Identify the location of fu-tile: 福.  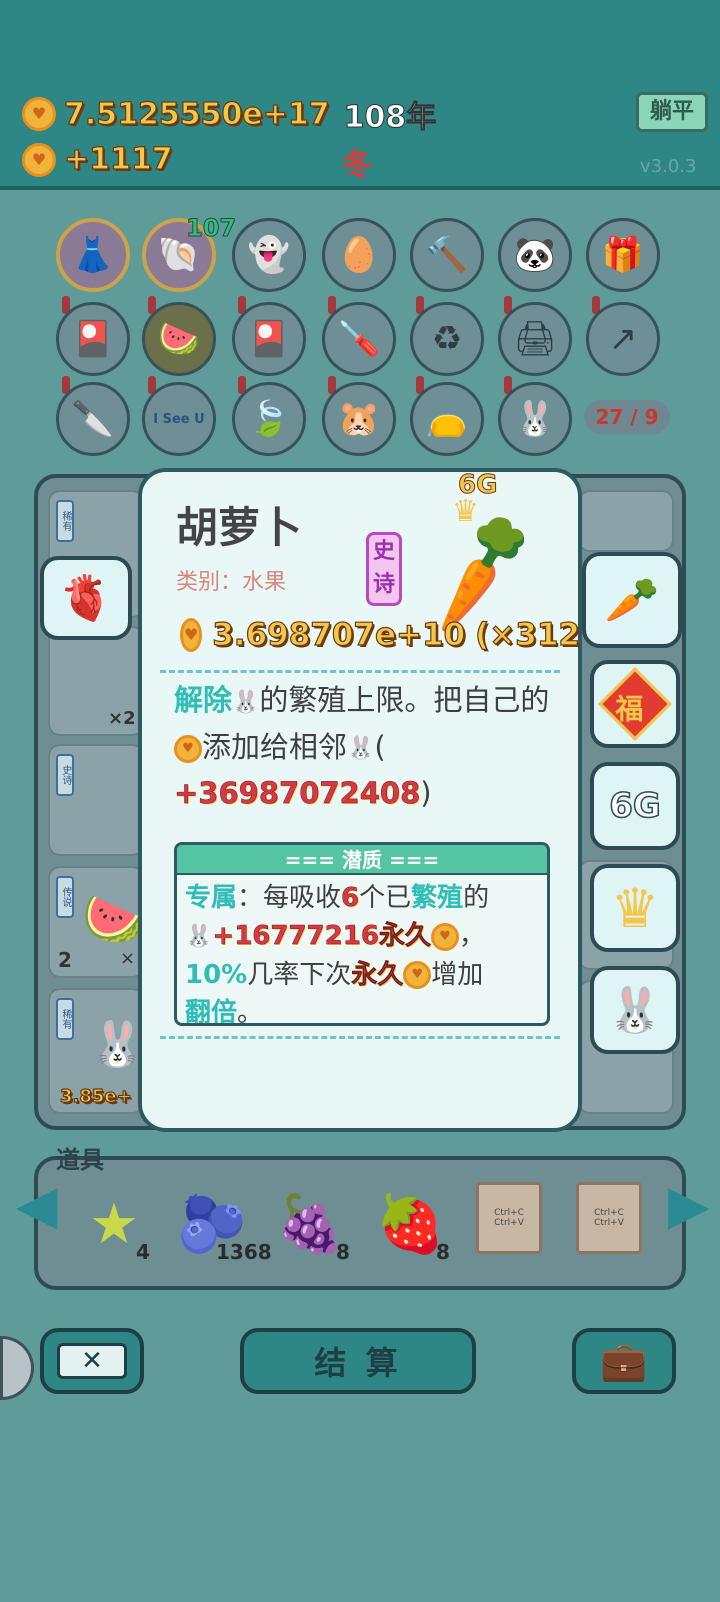
(635, 704).